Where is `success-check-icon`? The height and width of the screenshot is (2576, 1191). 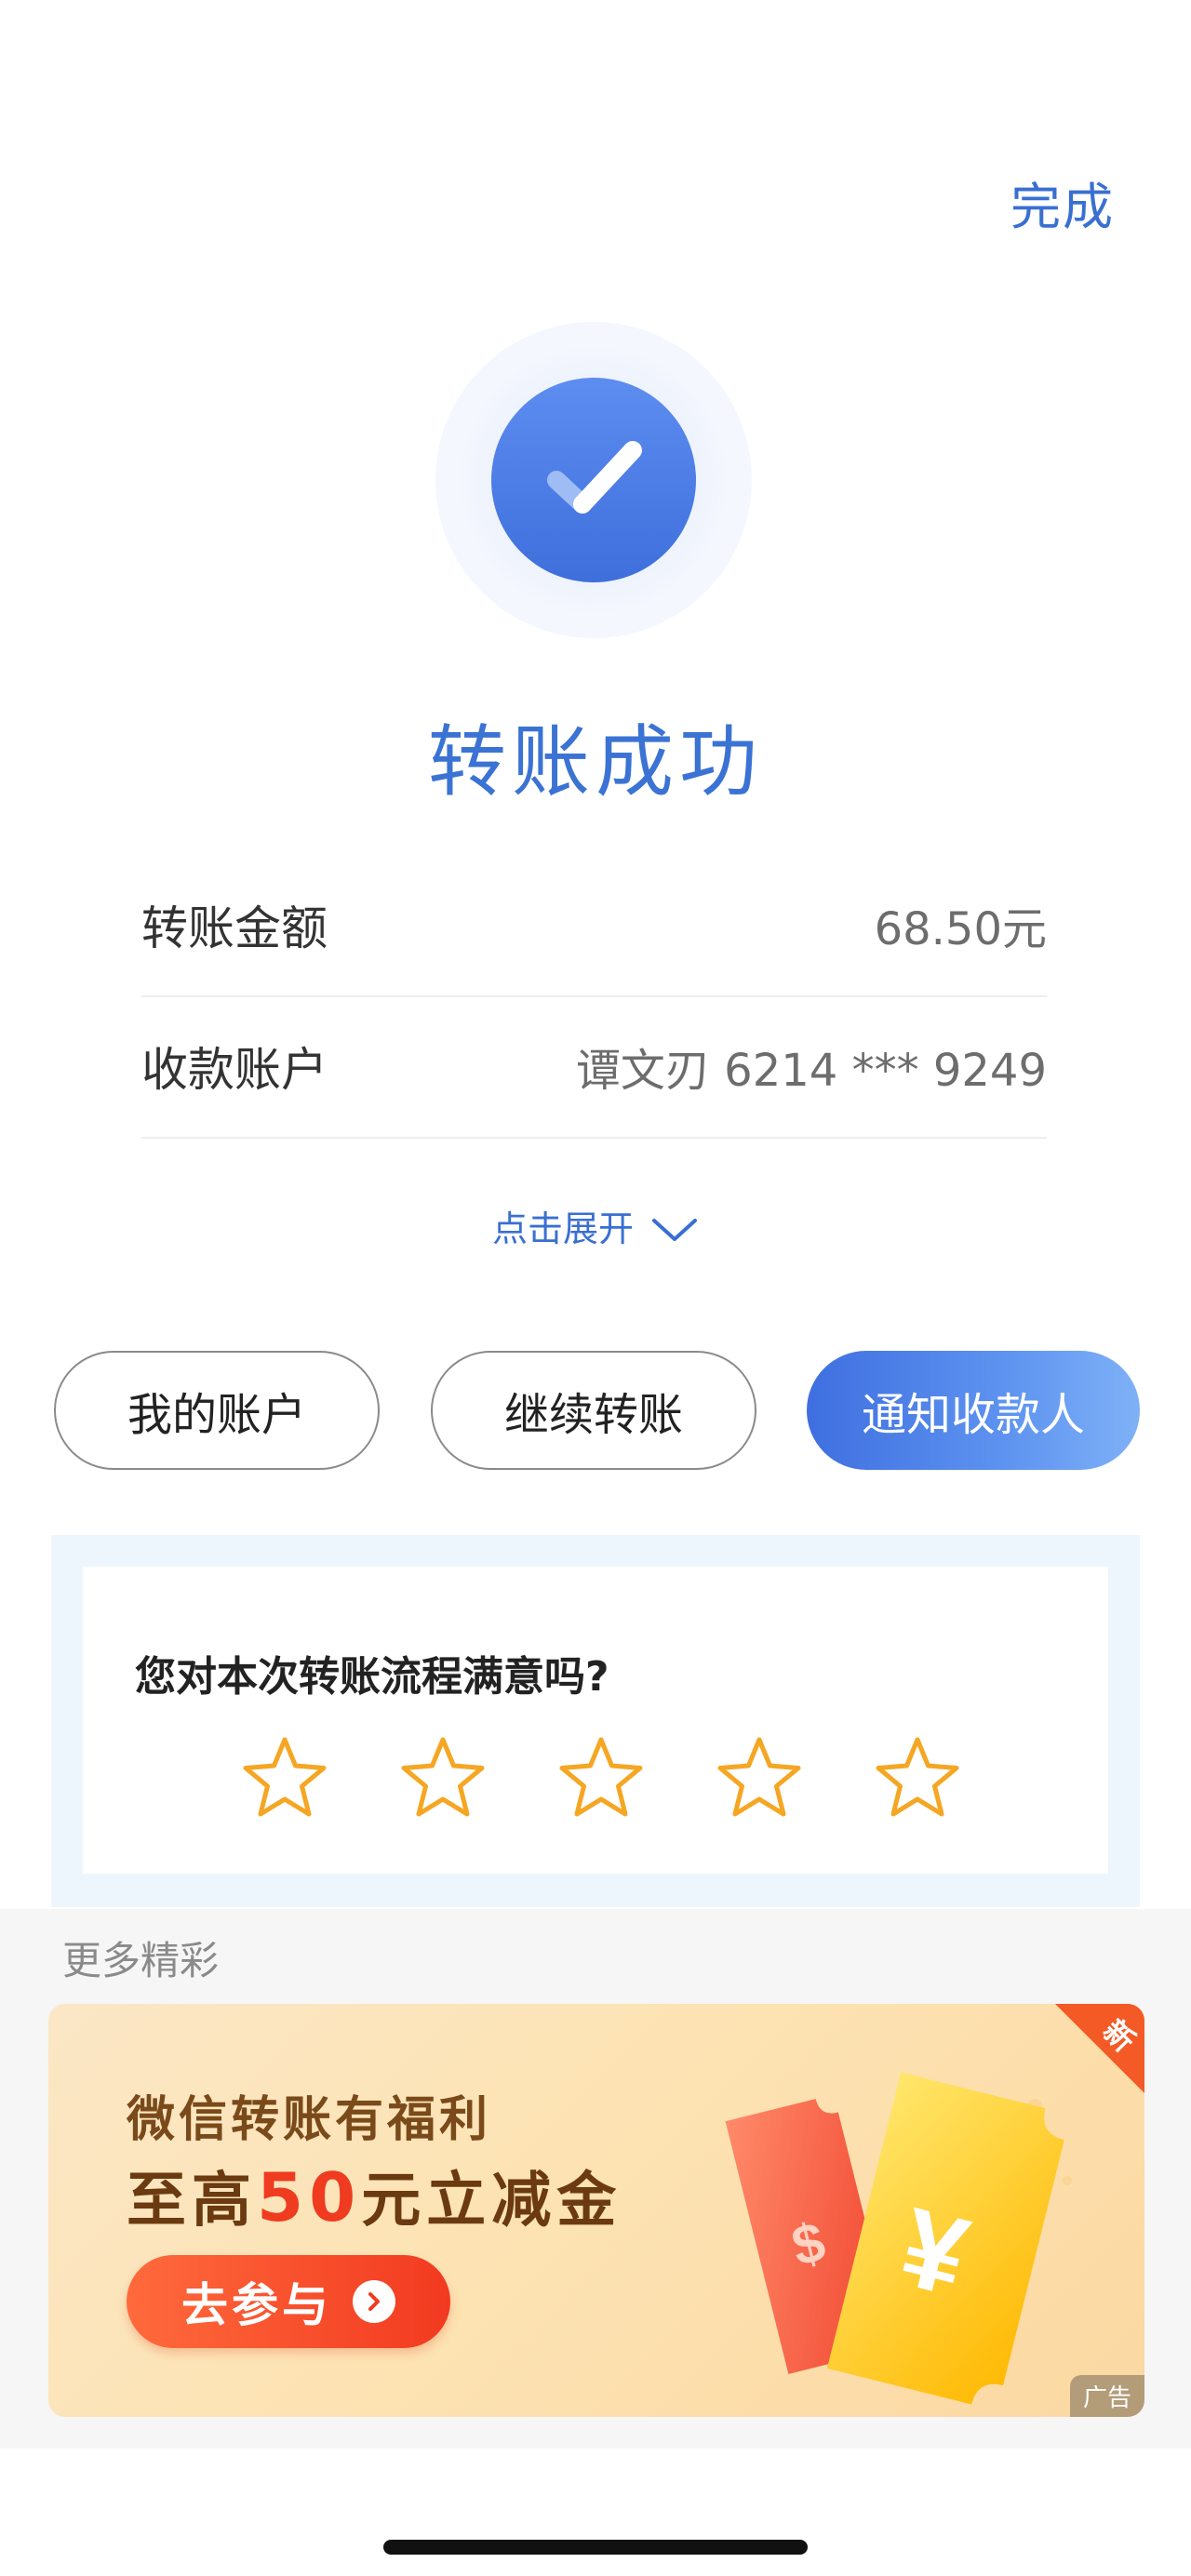
success-check-icon is located at coordinates (593, 480).